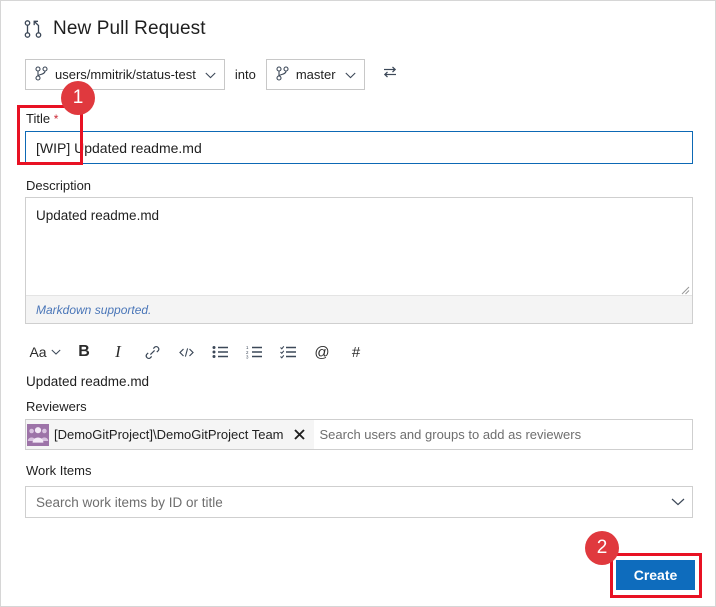 The height and width of the screenshot is (607, 716). Describe the element at coordinates (33, 29) in the screenshot. I see `pull-request-icon` at that location.